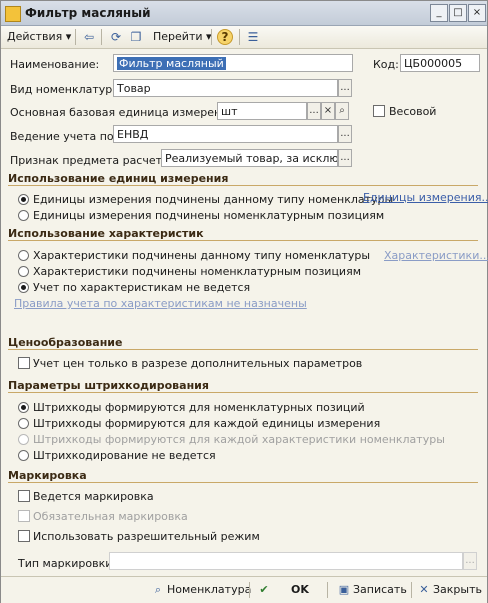 The height and width of the screenshot is (603, 488). Describe the element at coordinates (171, 63) in the screenshot. I see `name-value: Фильтр масляный` at that location.